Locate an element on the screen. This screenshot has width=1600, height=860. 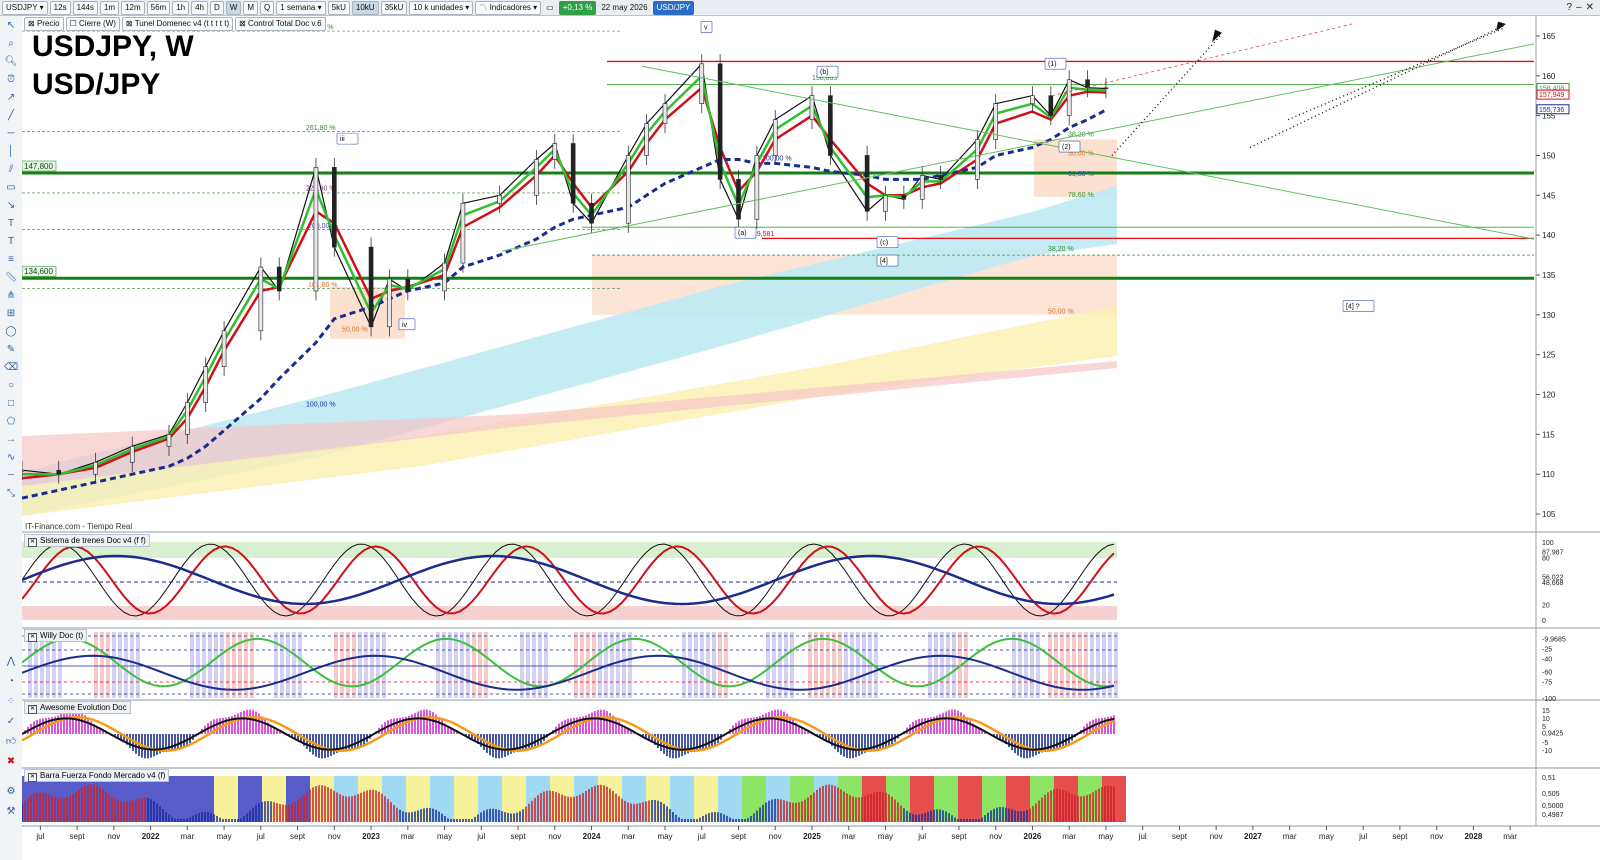
legend-item-close: ☐ Cierre (W) is located at coordinates (92, 24).